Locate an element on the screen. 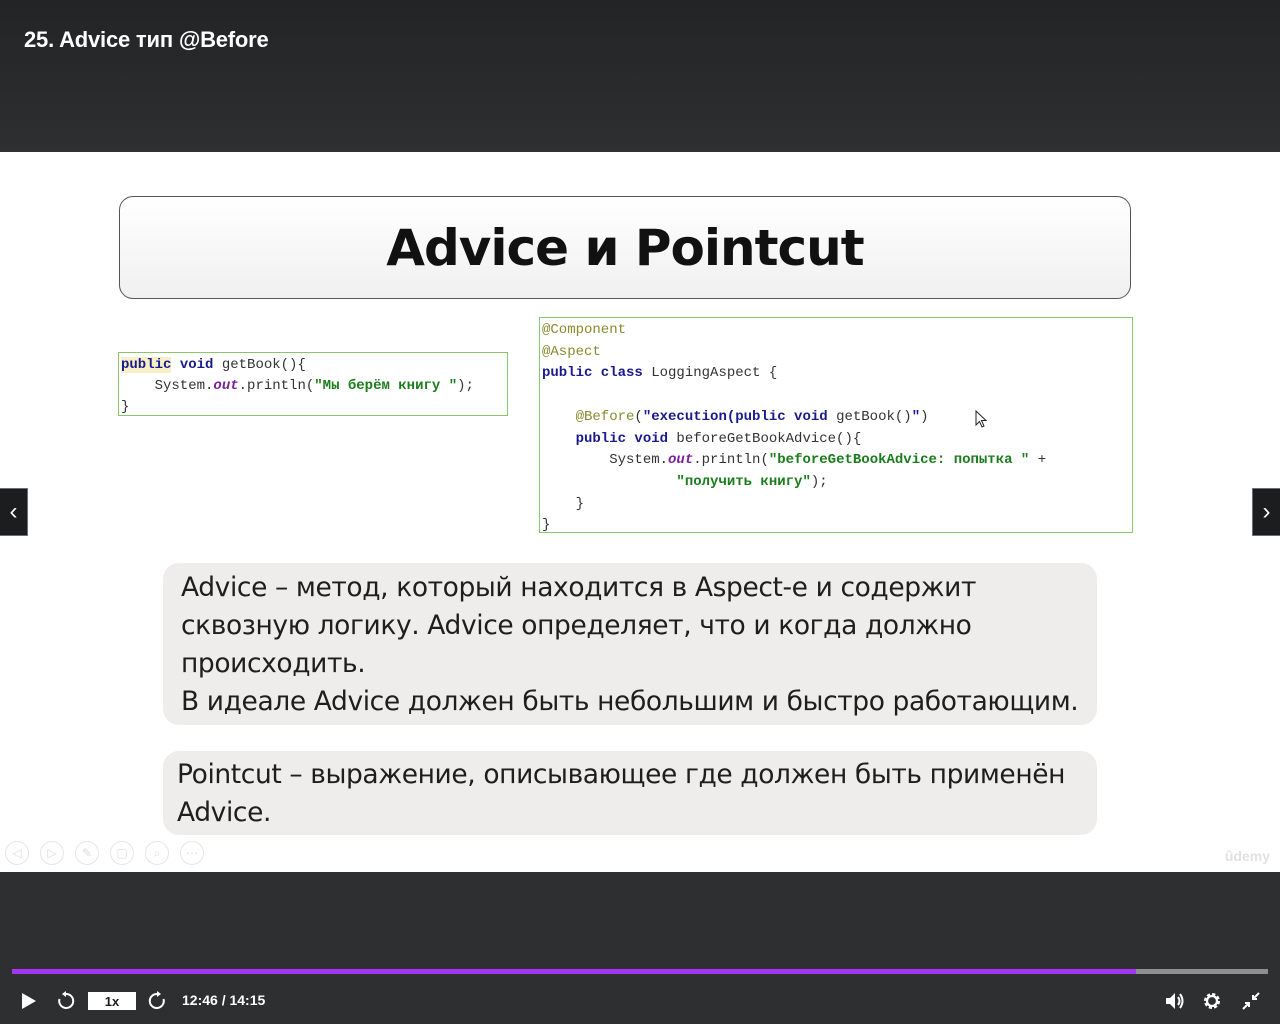 Image resolution: width=1280 pixels, height=1024 pixels. code-annotation: @Before is located at coordinates (588, 416).